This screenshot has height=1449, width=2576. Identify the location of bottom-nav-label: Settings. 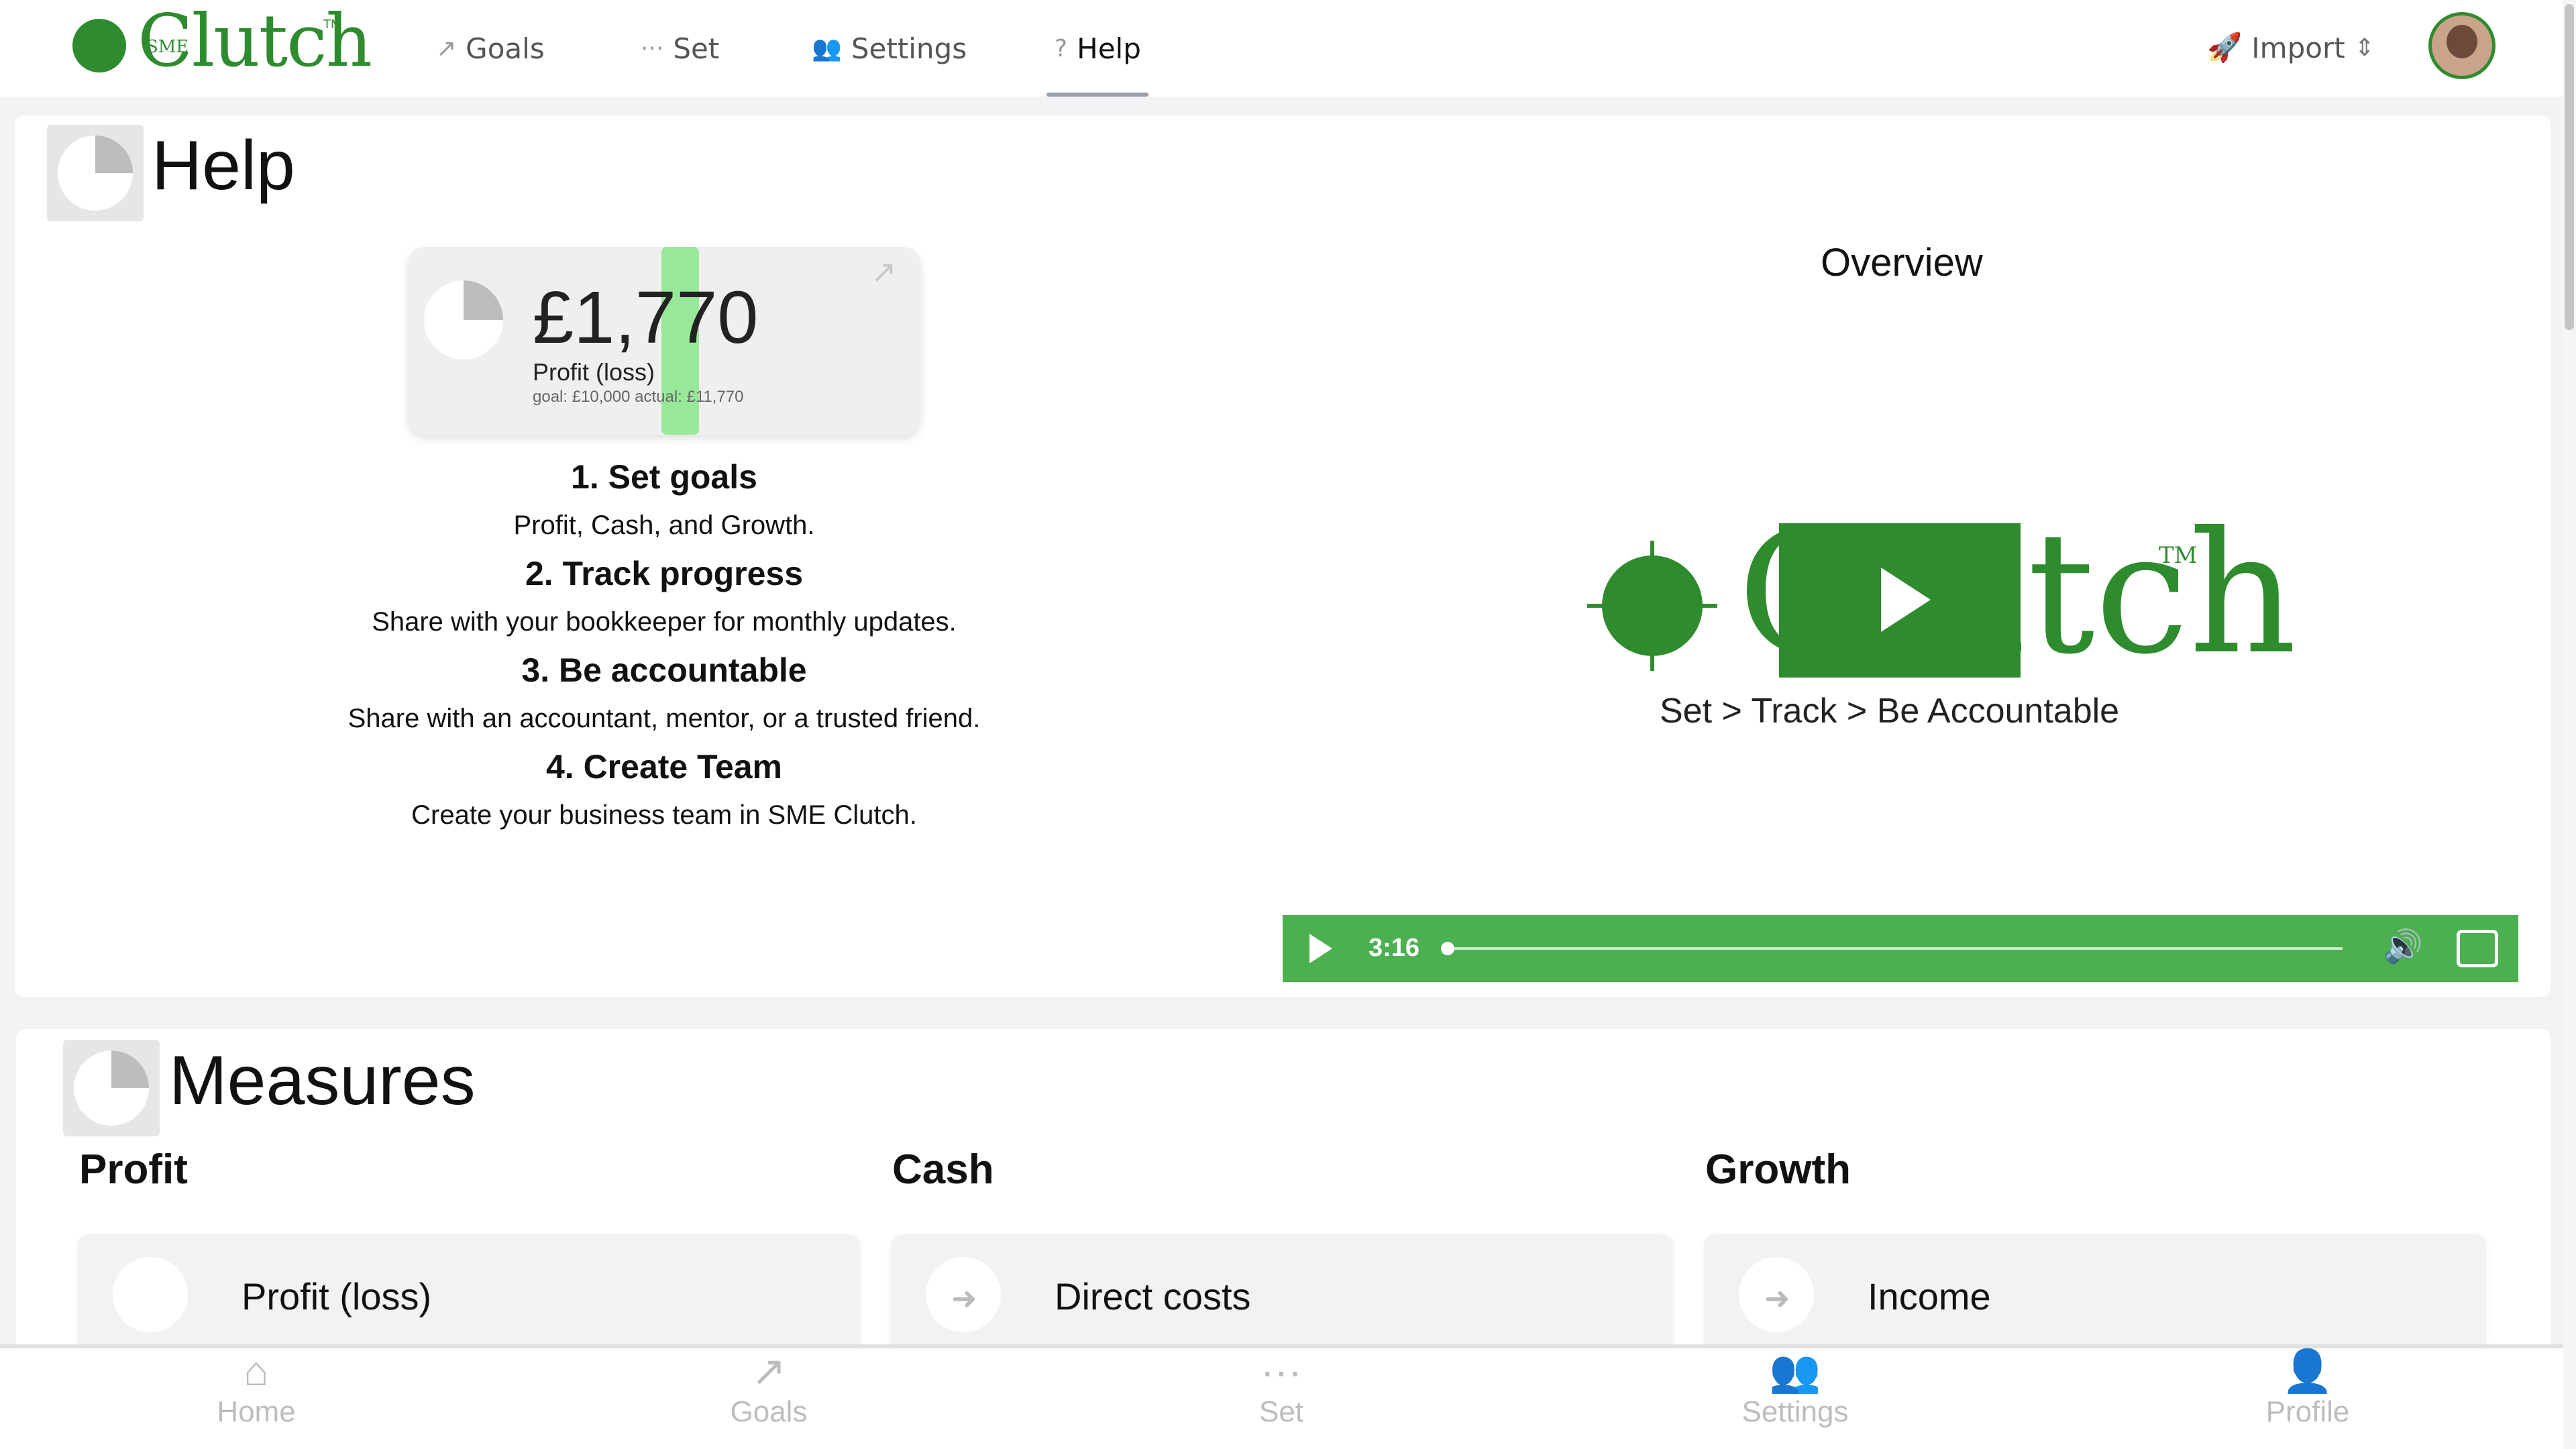
(1795, 1411).